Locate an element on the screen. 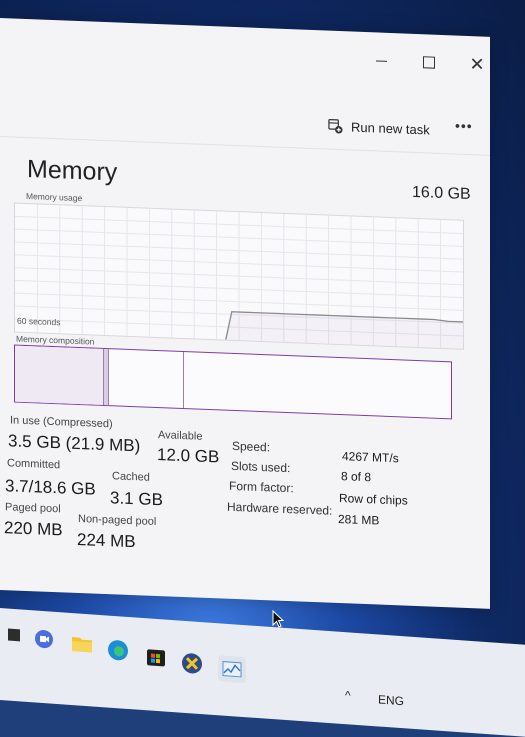 This screenshot has width=525, height=737. paged-pool-label: Paged pool is located at coordinates (33, 508).